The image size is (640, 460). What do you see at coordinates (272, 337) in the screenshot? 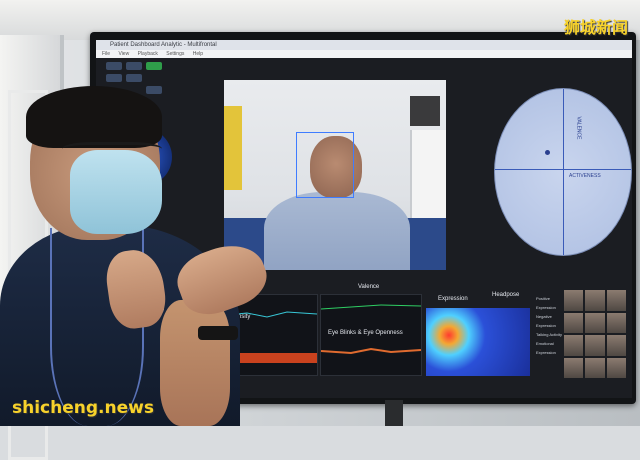
I see `intensity-lines` at bounding box center [272, 337].